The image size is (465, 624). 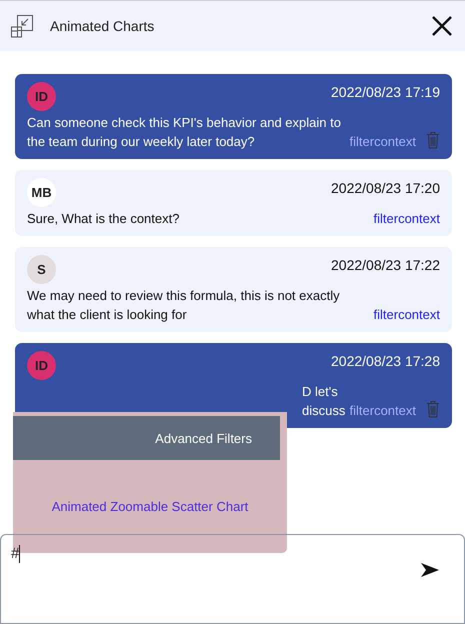 What do you see at coordinates (103, 26) in the screenshot?
I see `window-title: Animated Charts` at bounding box center [103, 26].